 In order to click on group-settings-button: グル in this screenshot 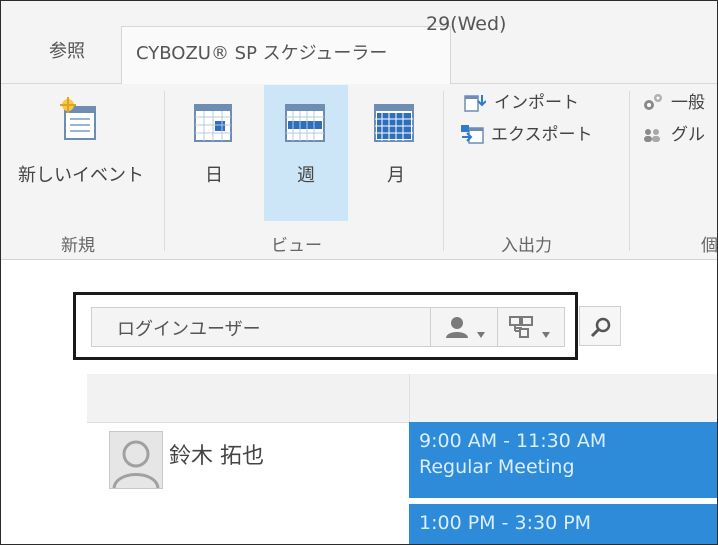, I will do `click(679, 135)`.